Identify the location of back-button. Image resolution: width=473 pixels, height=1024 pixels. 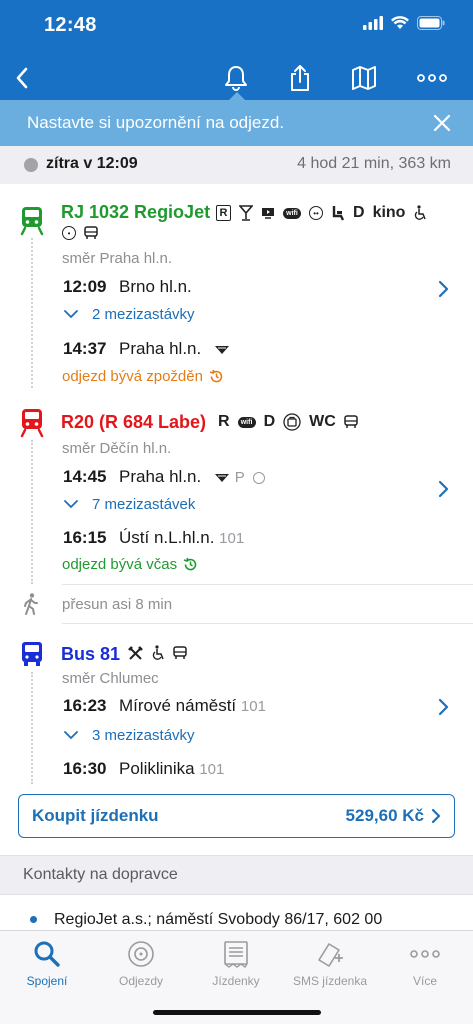
(22, 78).